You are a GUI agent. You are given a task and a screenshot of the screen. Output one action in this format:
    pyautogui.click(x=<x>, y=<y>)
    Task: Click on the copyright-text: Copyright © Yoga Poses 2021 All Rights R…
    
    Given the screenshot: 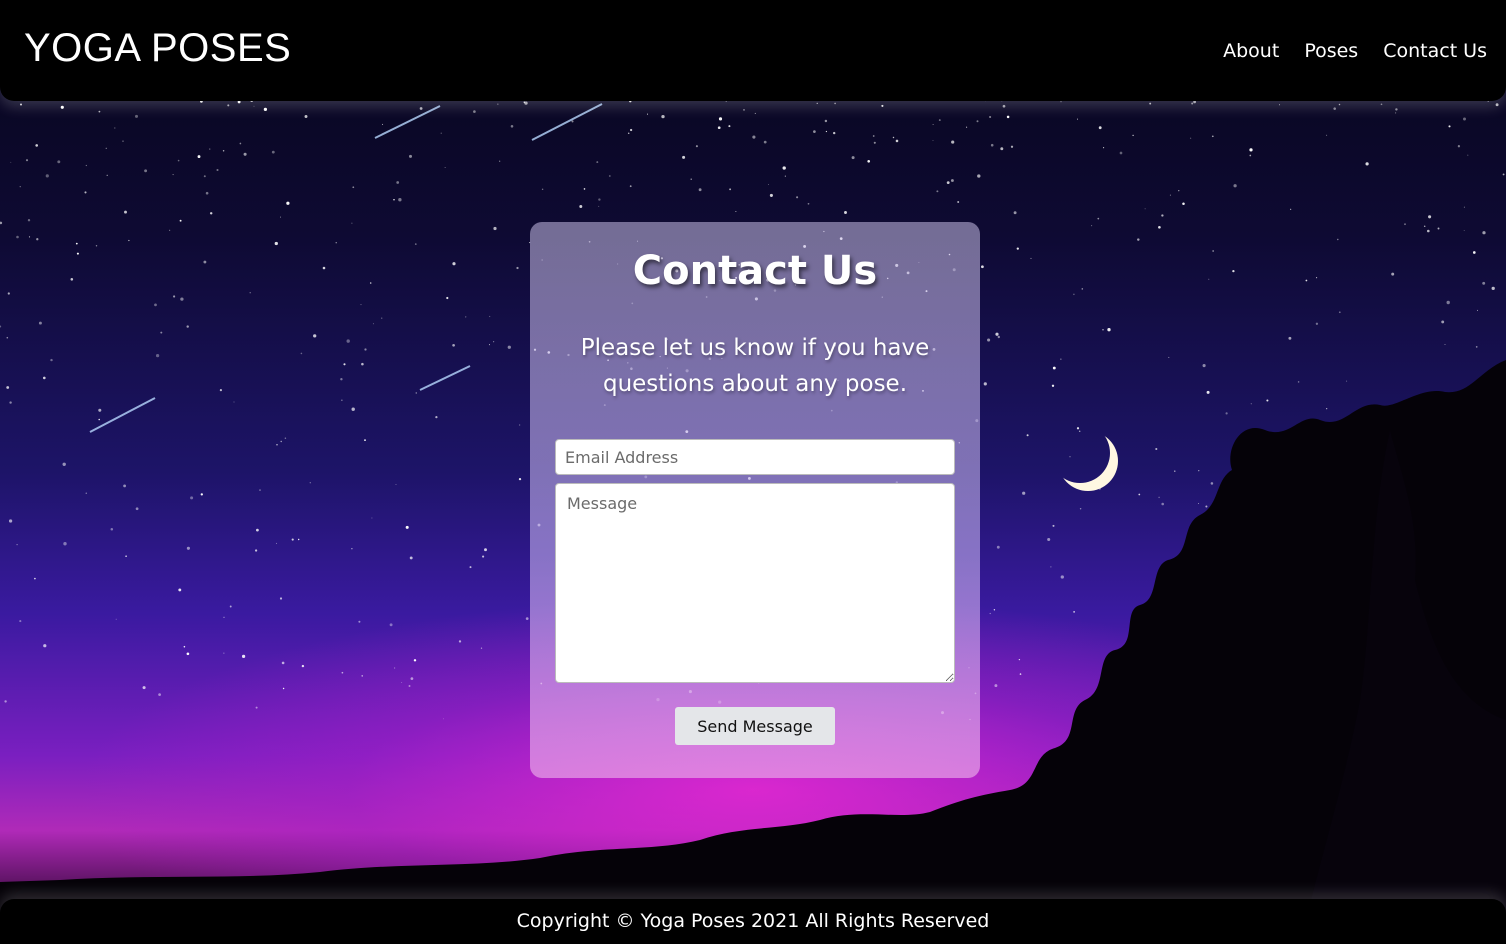 What is the action you would take?
    pyautogui.click(x=753, y=921)
    